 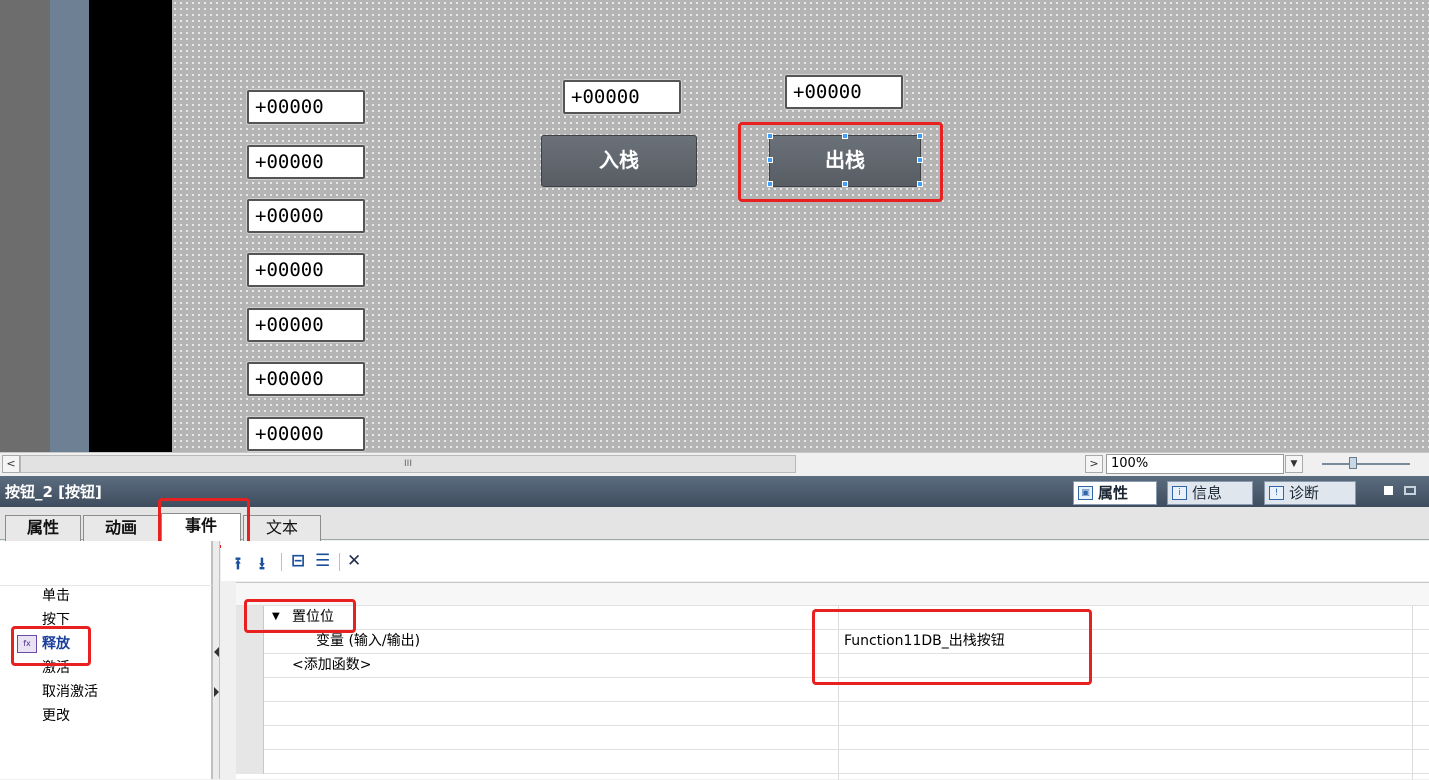 What do you see at coordinates (11, 464) in the screenshot?
I see `scroll-left-button: <` at bounding box center [11, 464].